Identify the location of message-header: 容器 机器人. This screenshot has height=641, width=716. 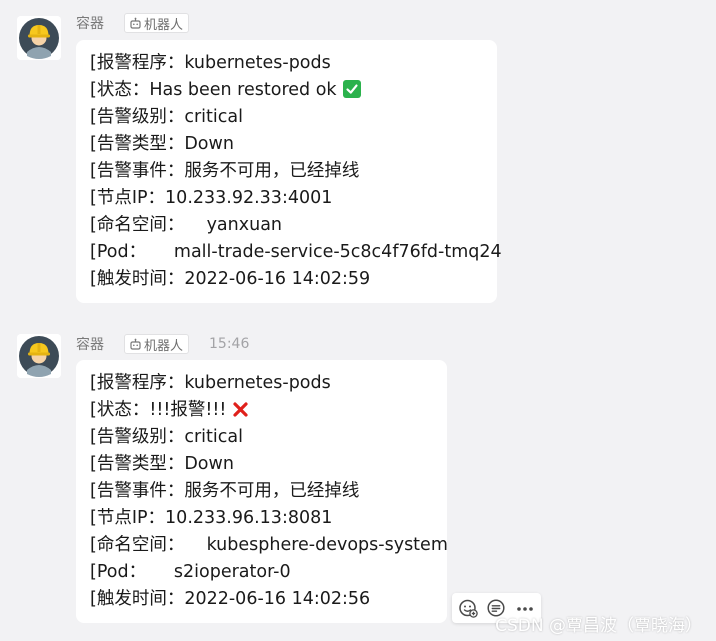
(133, 23).